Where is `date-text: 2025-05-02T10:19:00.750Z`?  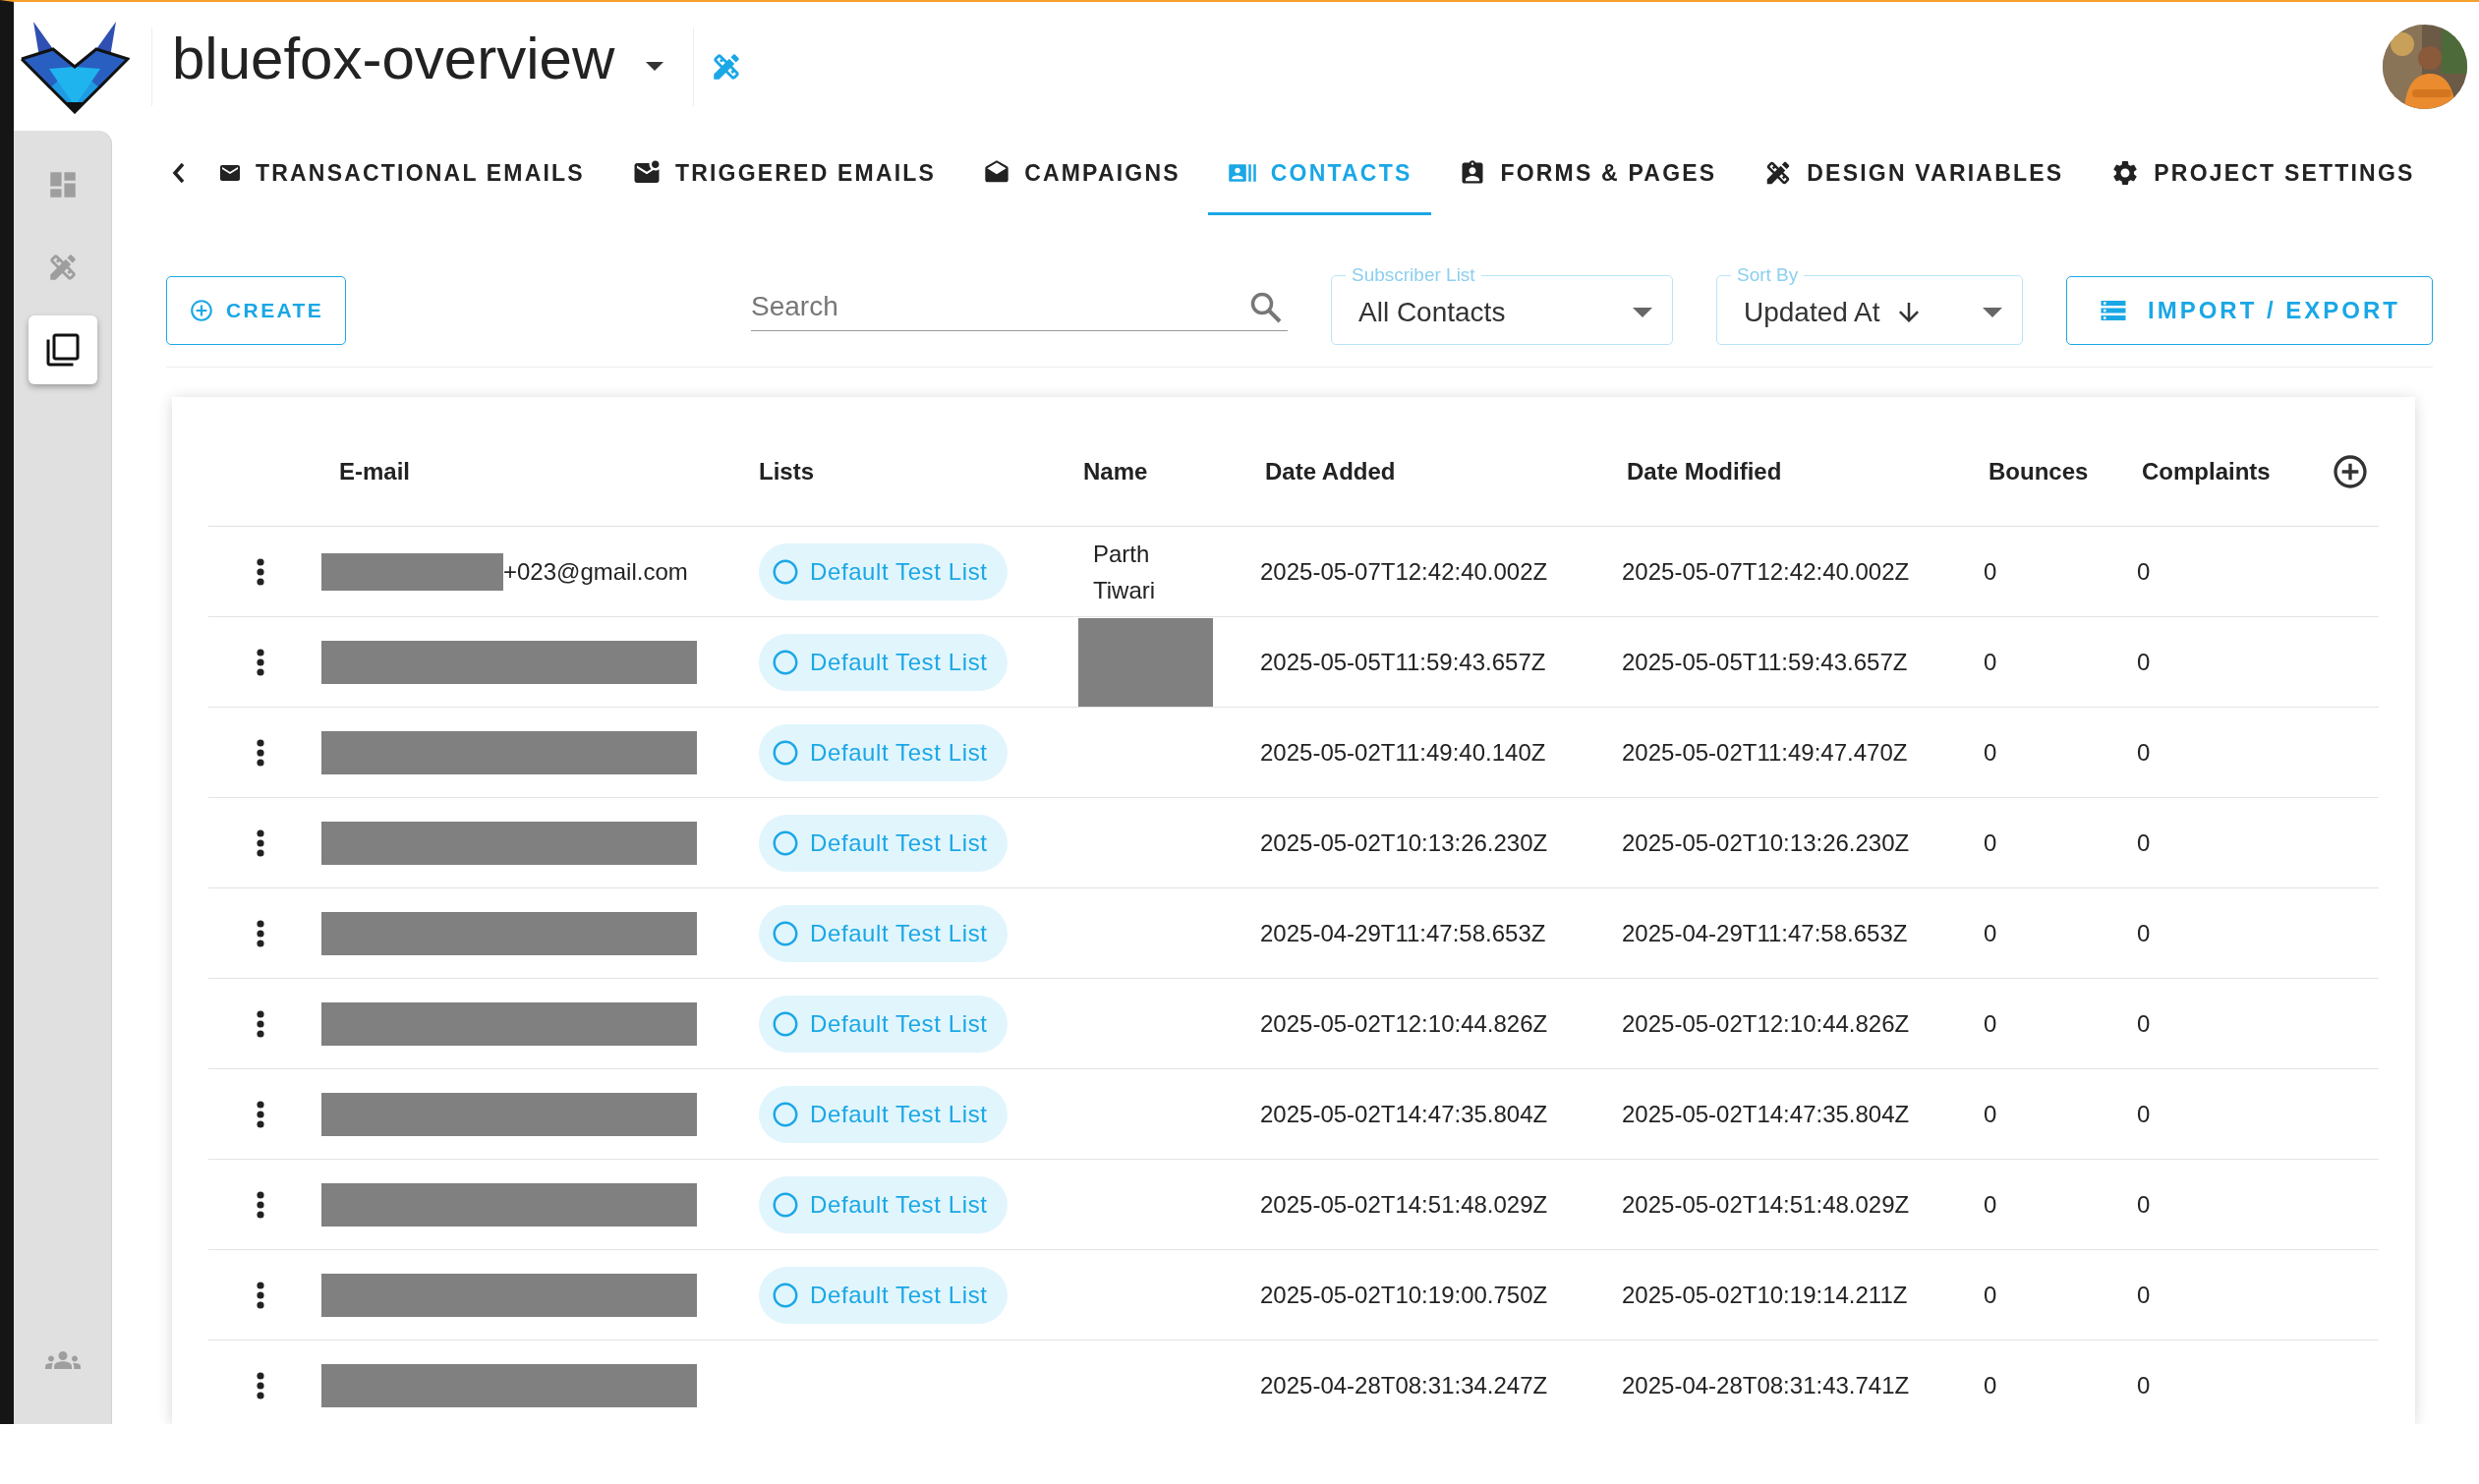
date-text: 2025-05-02T10:19:00.750Z is located at coordinates (1404, 1295).